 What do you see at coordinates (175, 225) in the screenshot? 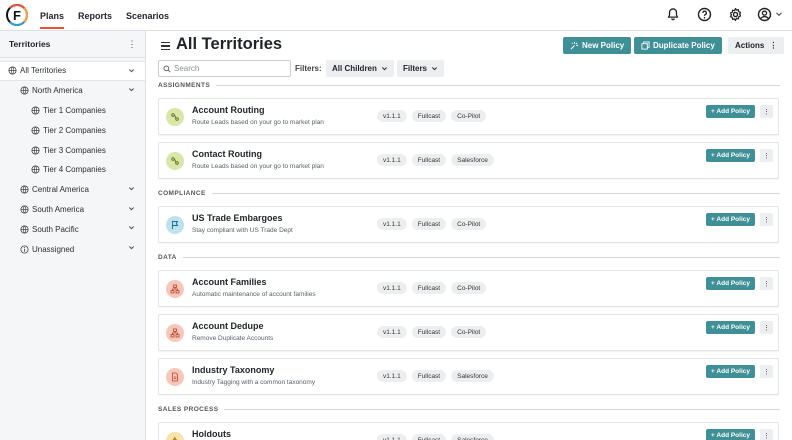
I see `flag-icon` at bounding box center [175, 225].